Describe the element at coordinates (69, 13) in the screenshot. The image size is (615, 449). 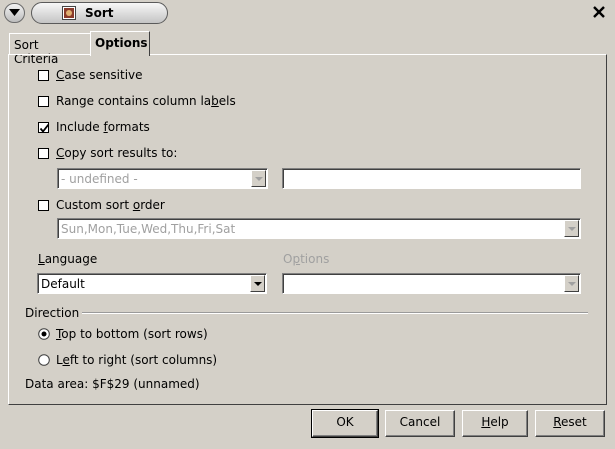
I see `app-icon` at that location.